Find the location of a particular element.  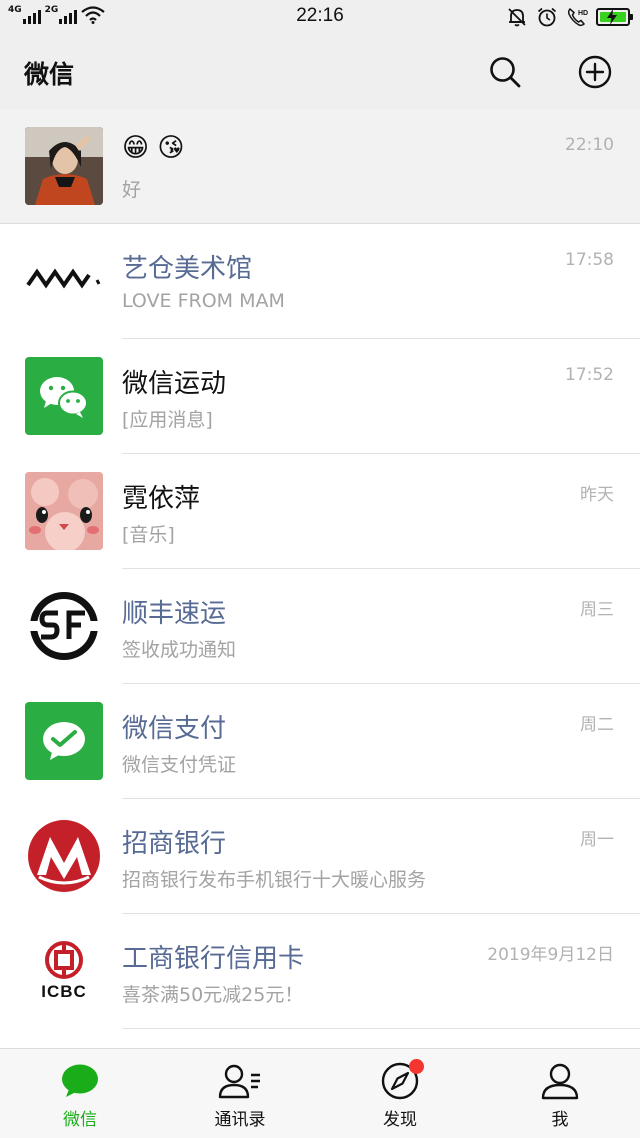

compass-icon is located at coordinates (401, 1080).